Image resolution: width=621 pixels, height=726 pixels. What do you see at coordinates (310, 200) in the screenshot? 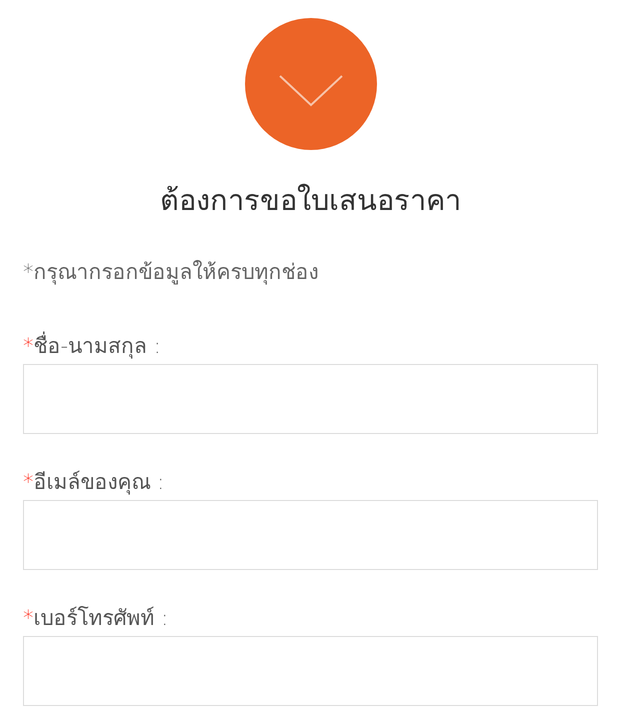
I see `form-title: ต้องการขอใบเสนอราคา` at bounding box center [310, 200].